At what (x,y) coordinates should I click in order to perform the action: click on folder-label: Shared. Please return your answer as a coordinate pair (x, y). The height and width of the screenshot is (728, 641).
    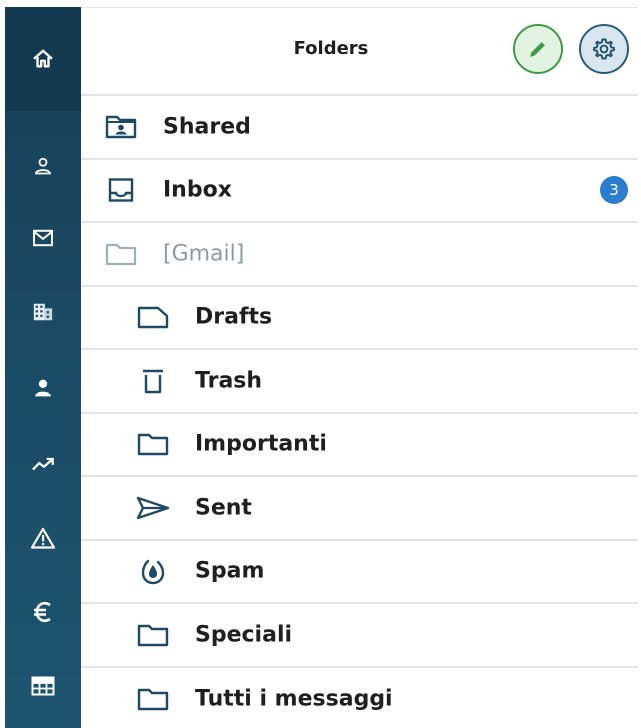
    Looking at the image, I should click on (207, 127).